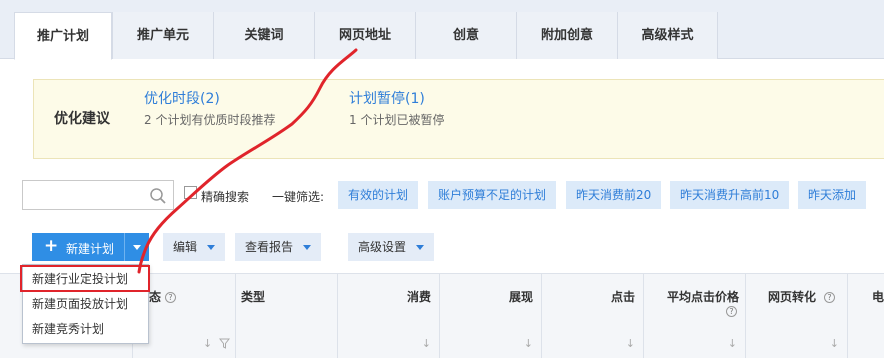  Describe the element at coordinates (614, 195) in the screenshot. I see `filter-chip-top20: 昨天消费前20` at that location.